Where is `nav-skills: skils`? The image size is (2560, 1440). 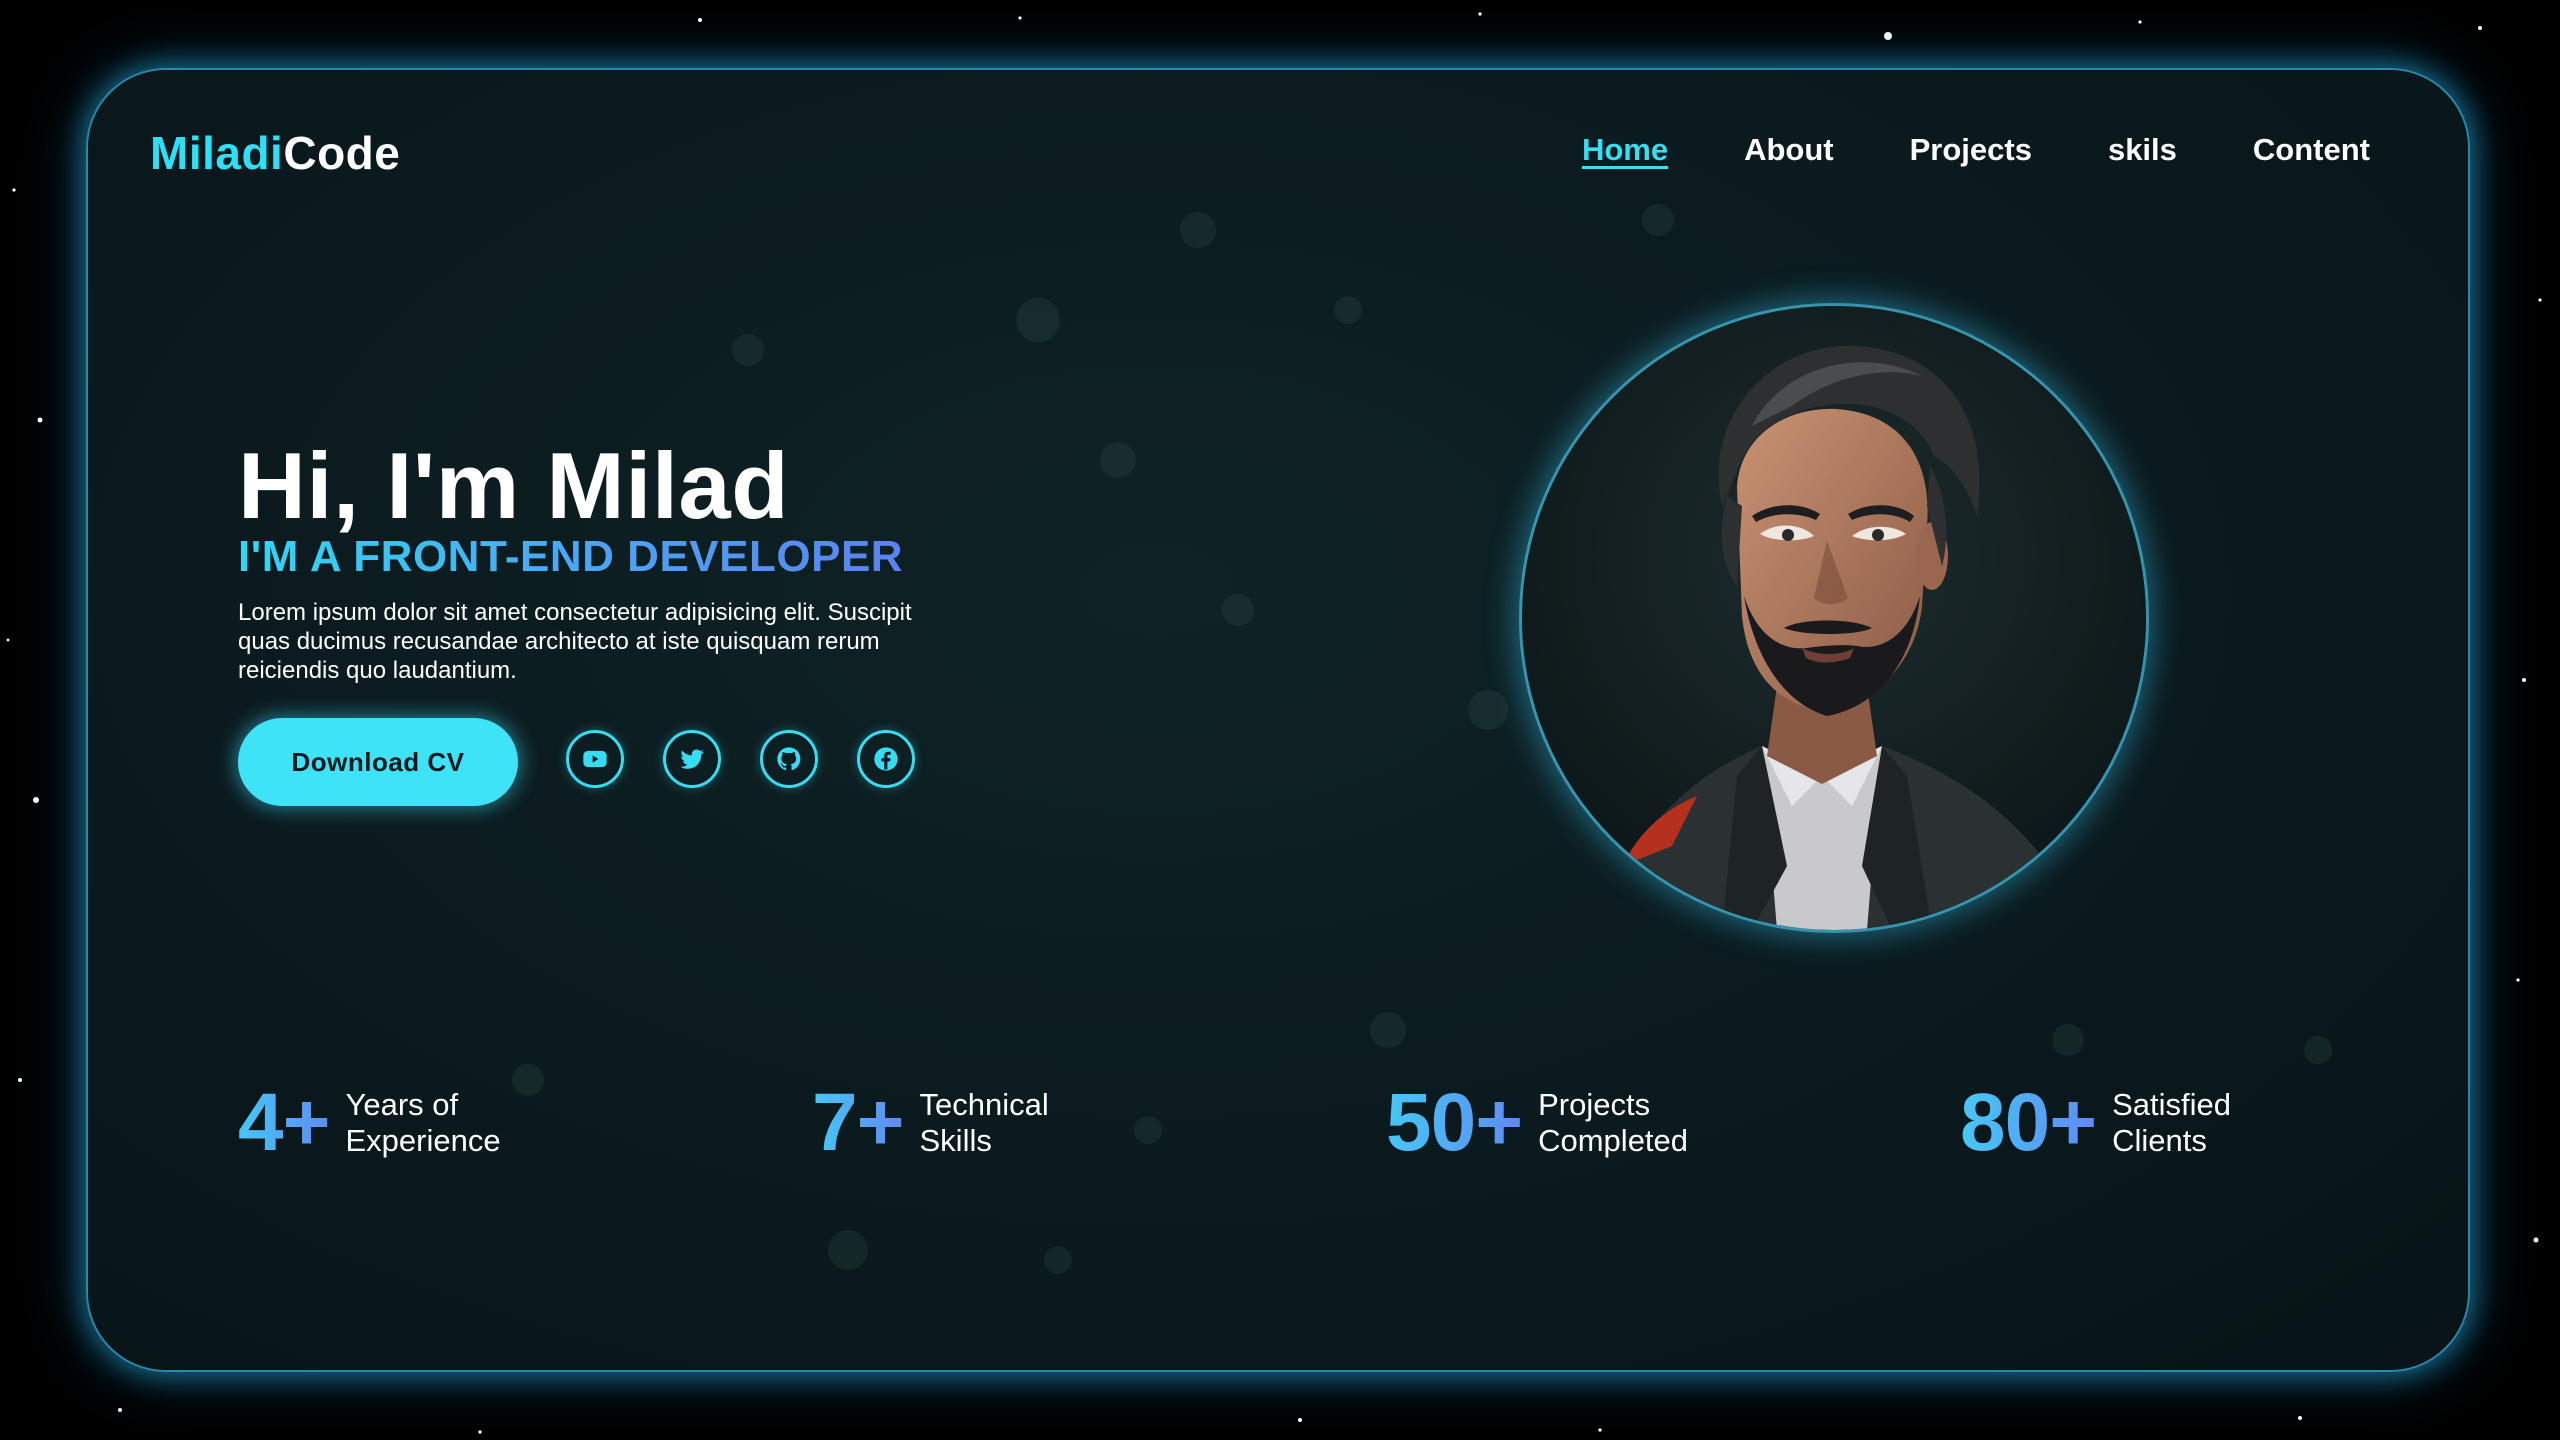
nav-skills: skils is located at coordinates (2142, 150).